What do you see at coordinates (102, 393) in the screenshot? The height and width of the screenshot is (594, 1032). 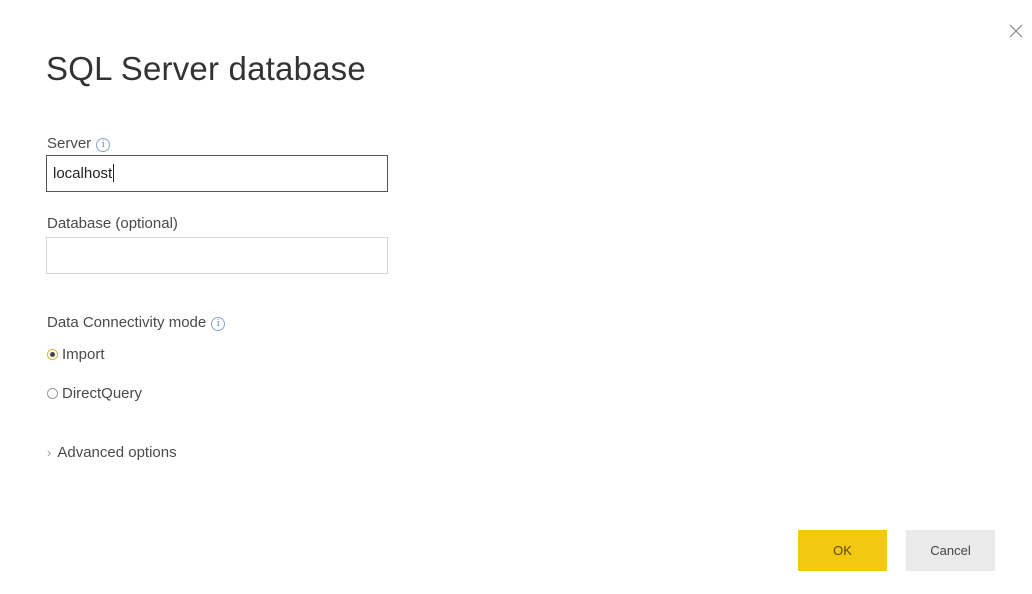 I see `radio-directquery-label: DirectQuery` at bounding box center [102, 393].